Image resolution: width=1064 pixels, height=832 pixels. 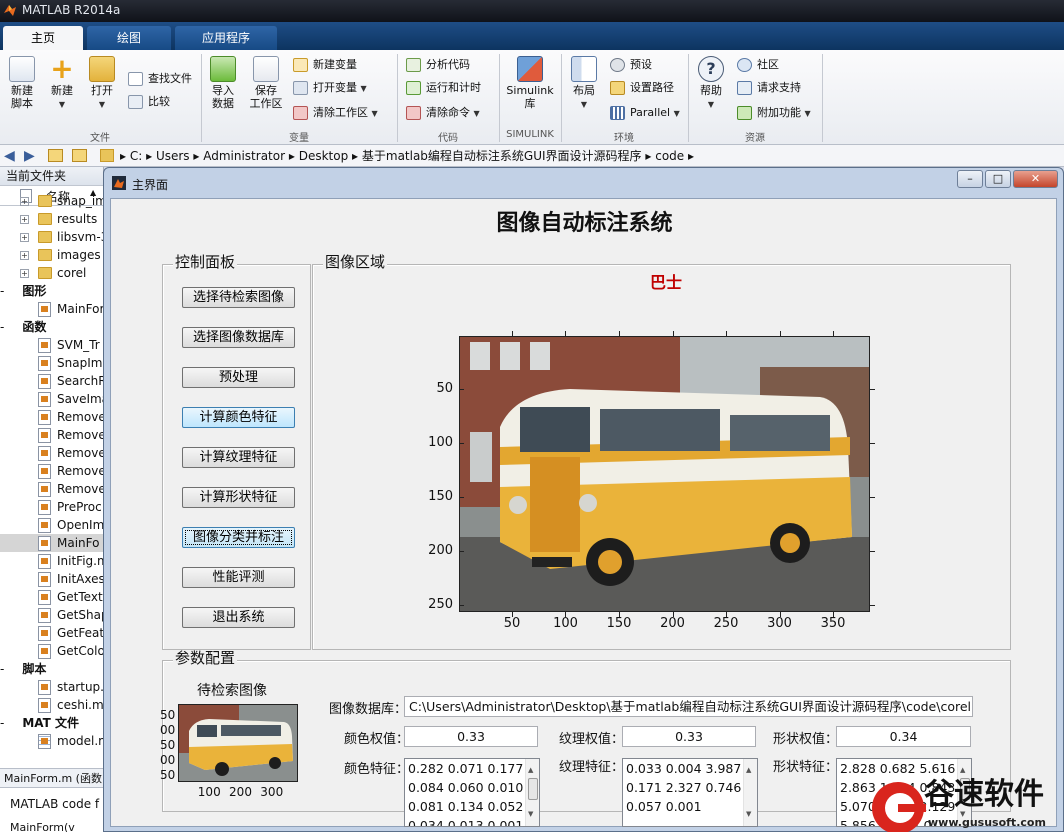 What do you see at coordinates (223, 83) in the screenshot?
I see `import-data-button: 导入 数据` at bounding box center [223, 83].